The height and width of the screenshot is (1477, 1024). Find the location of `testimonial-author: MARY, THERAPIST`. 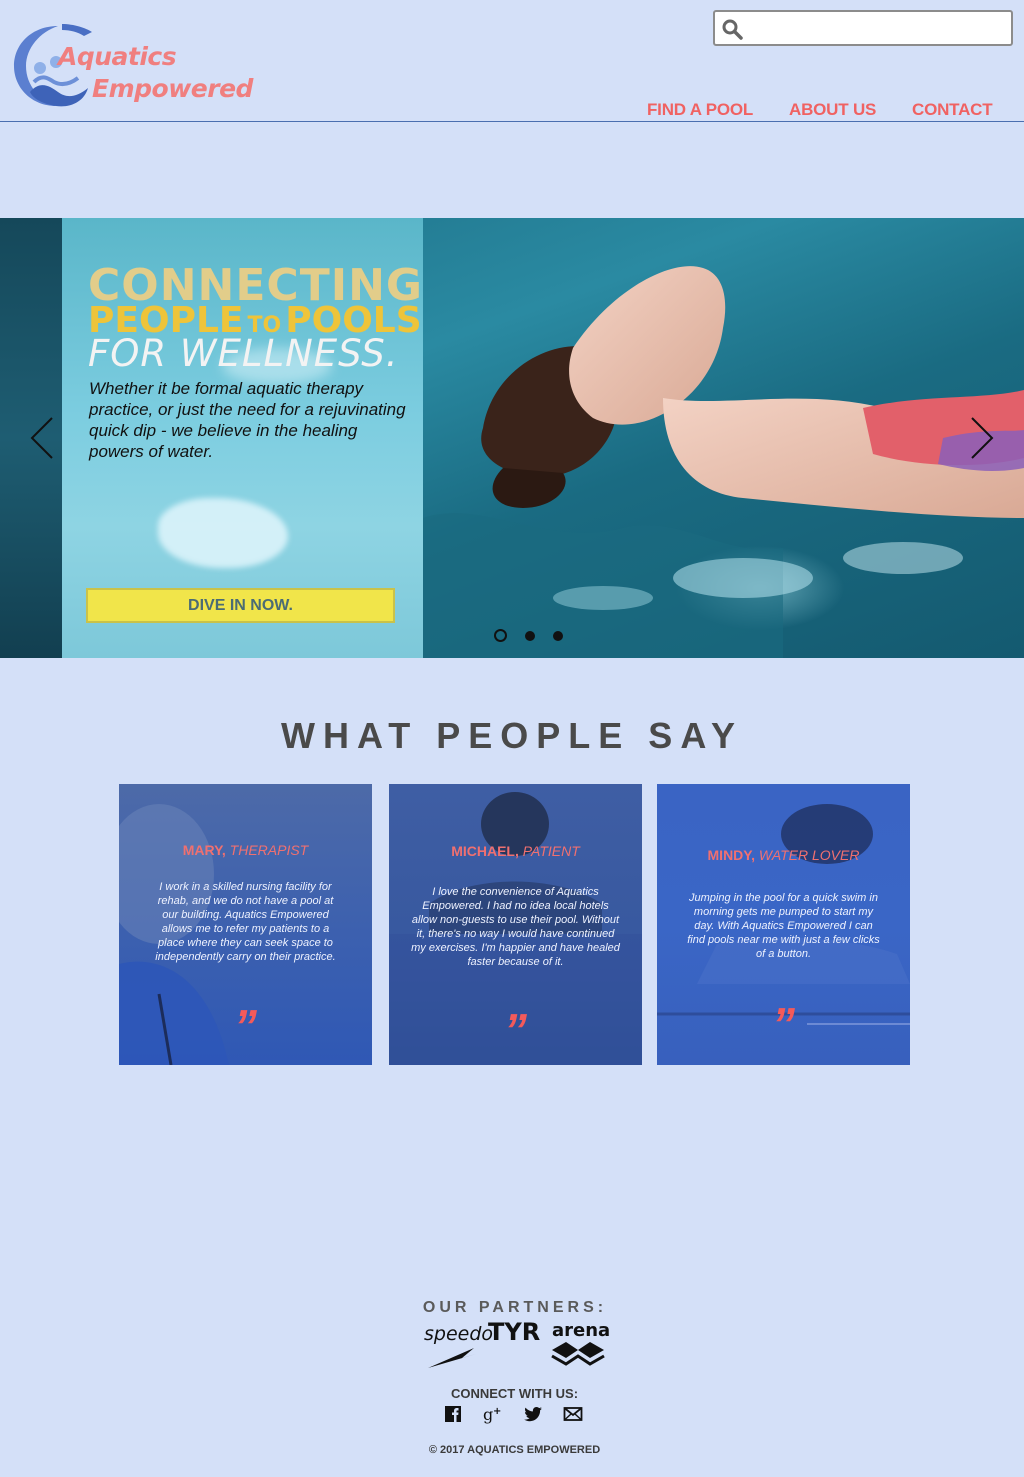

testimonial-author: MARY, THERAPIST is located at coordinates (245, 850).